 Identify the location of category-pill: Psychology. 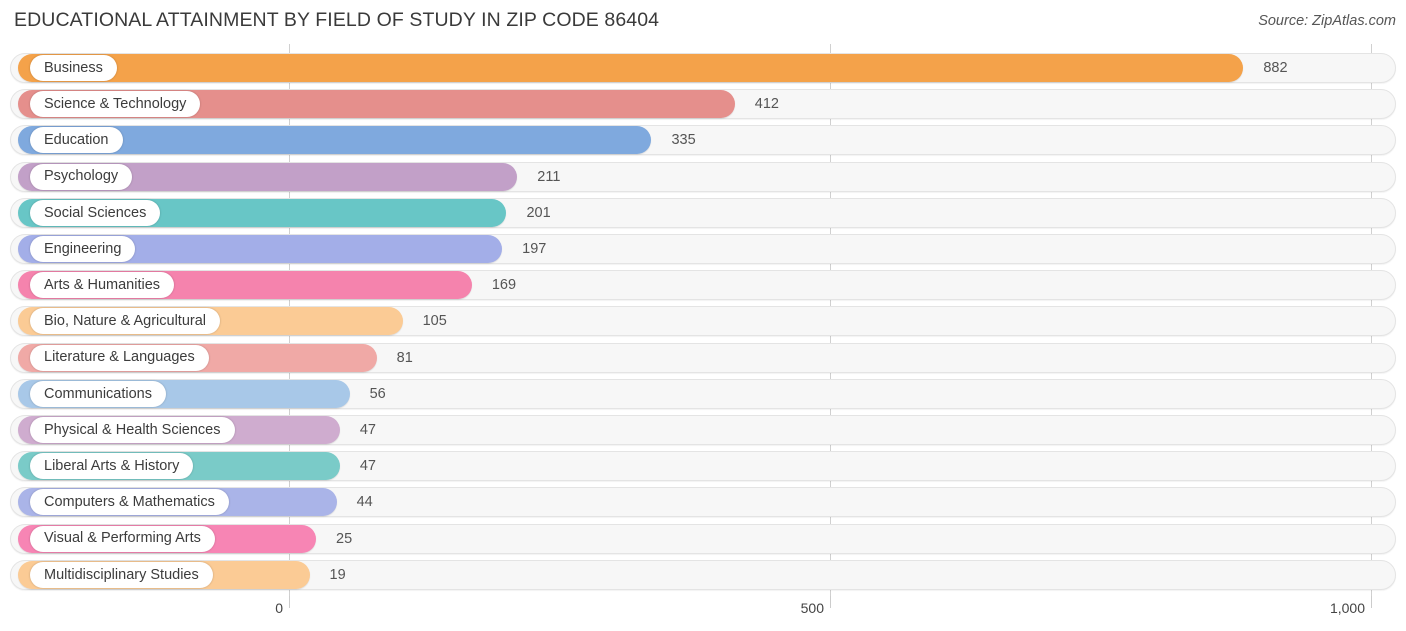
(81, 176).